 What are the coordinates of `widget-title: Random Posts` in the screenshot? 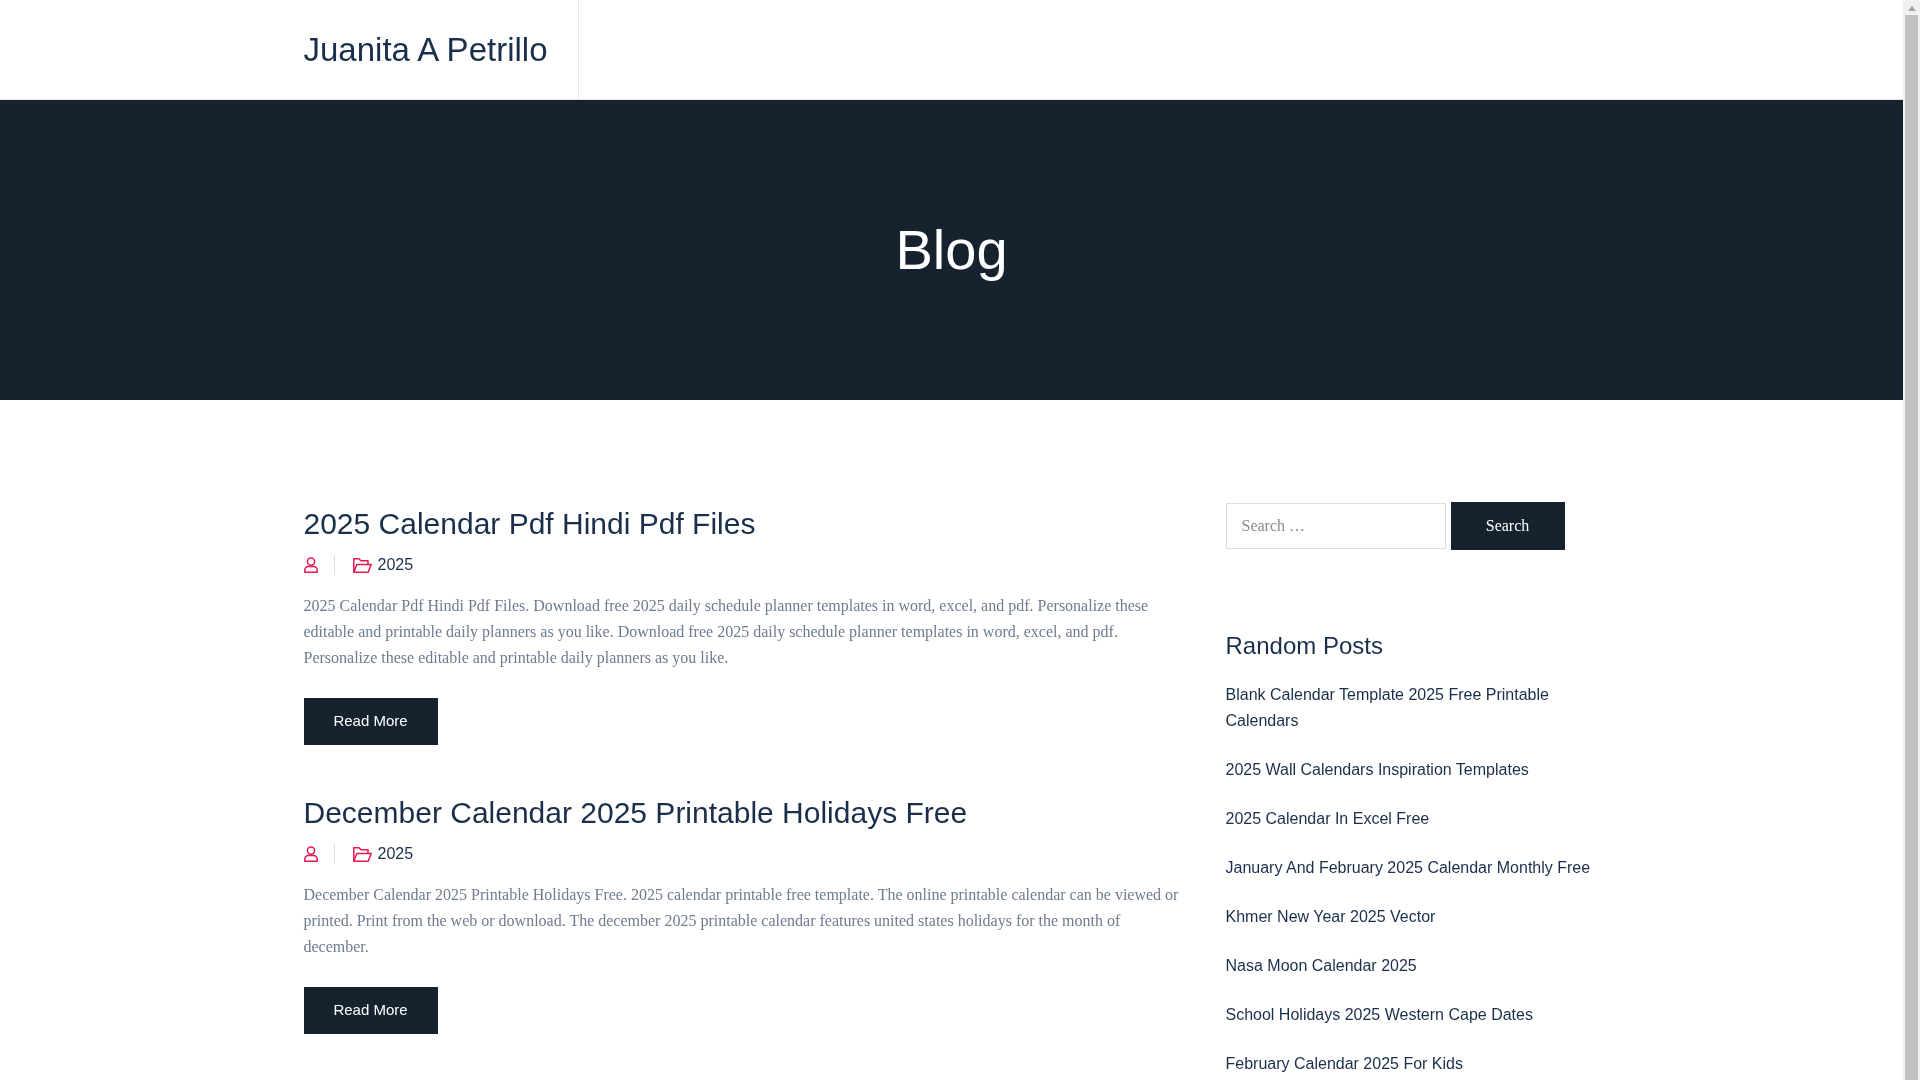 It's located at (1304, 646).